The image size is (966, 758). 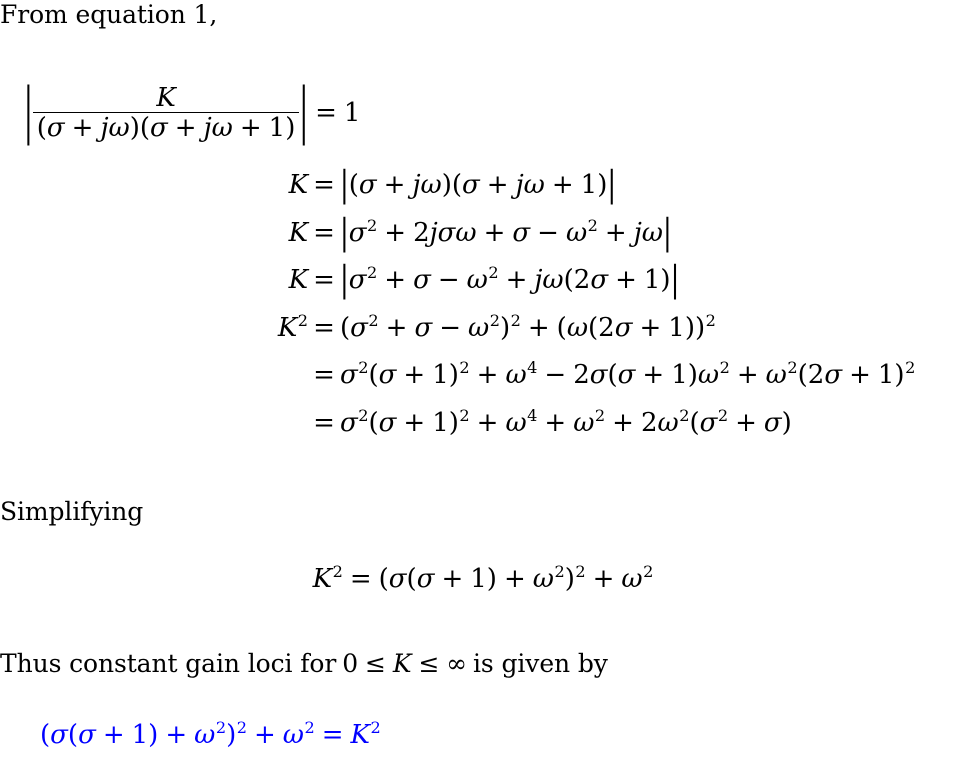 I want to click on equation-fraction: | K (σ + jω)(σ + jω +1) | = 1, so click(x=192, y=112).